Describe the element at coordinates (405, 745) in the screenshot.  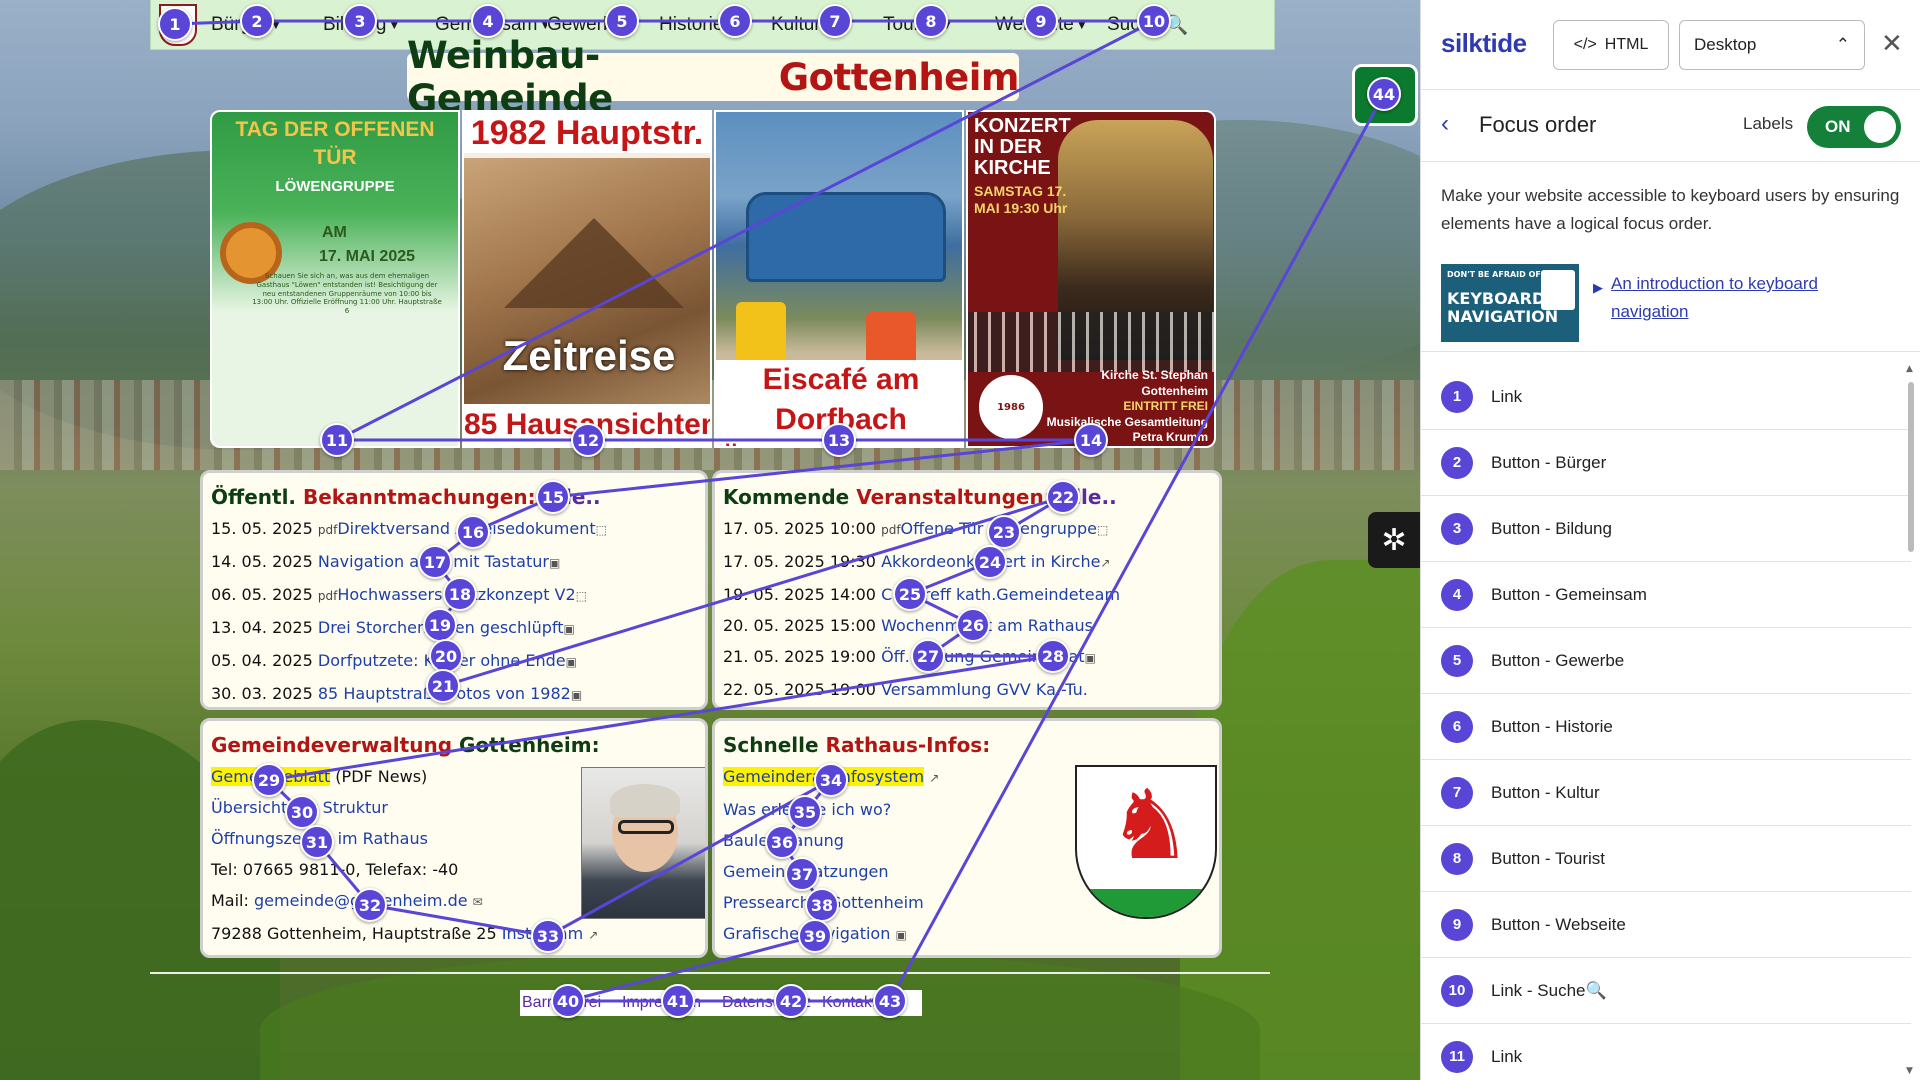
I see `administration-heading: Gemeindeverwaltung Gottenheim:` at that location.